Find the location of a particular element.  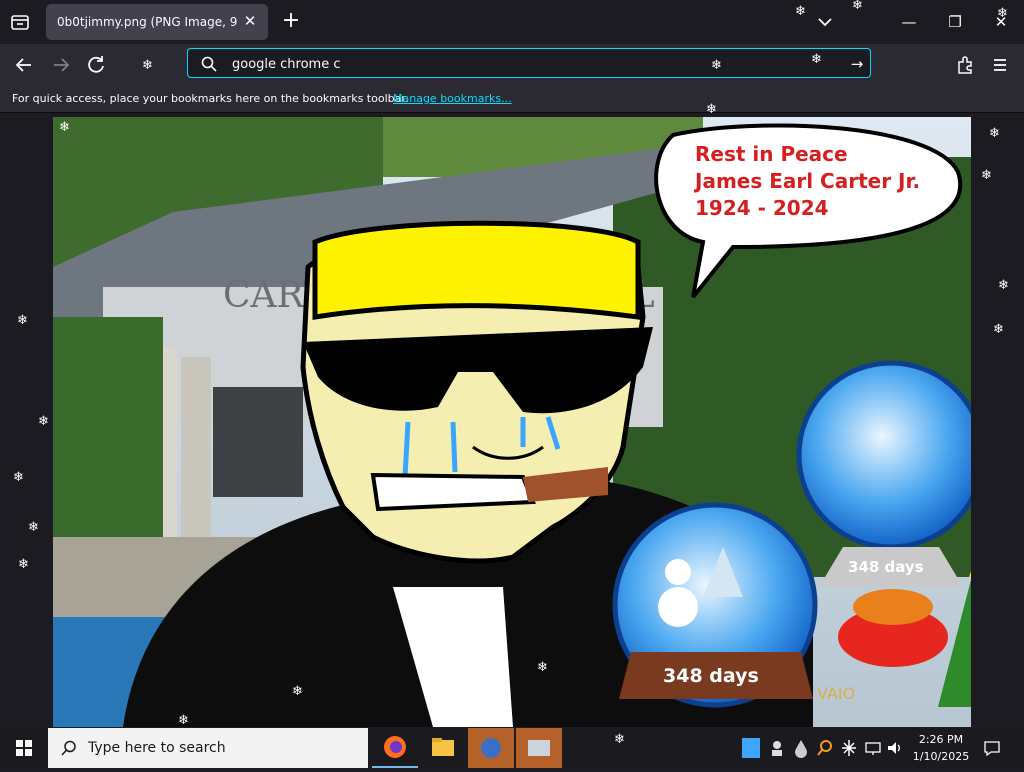

left-tree is located at coordinates (108, 427).